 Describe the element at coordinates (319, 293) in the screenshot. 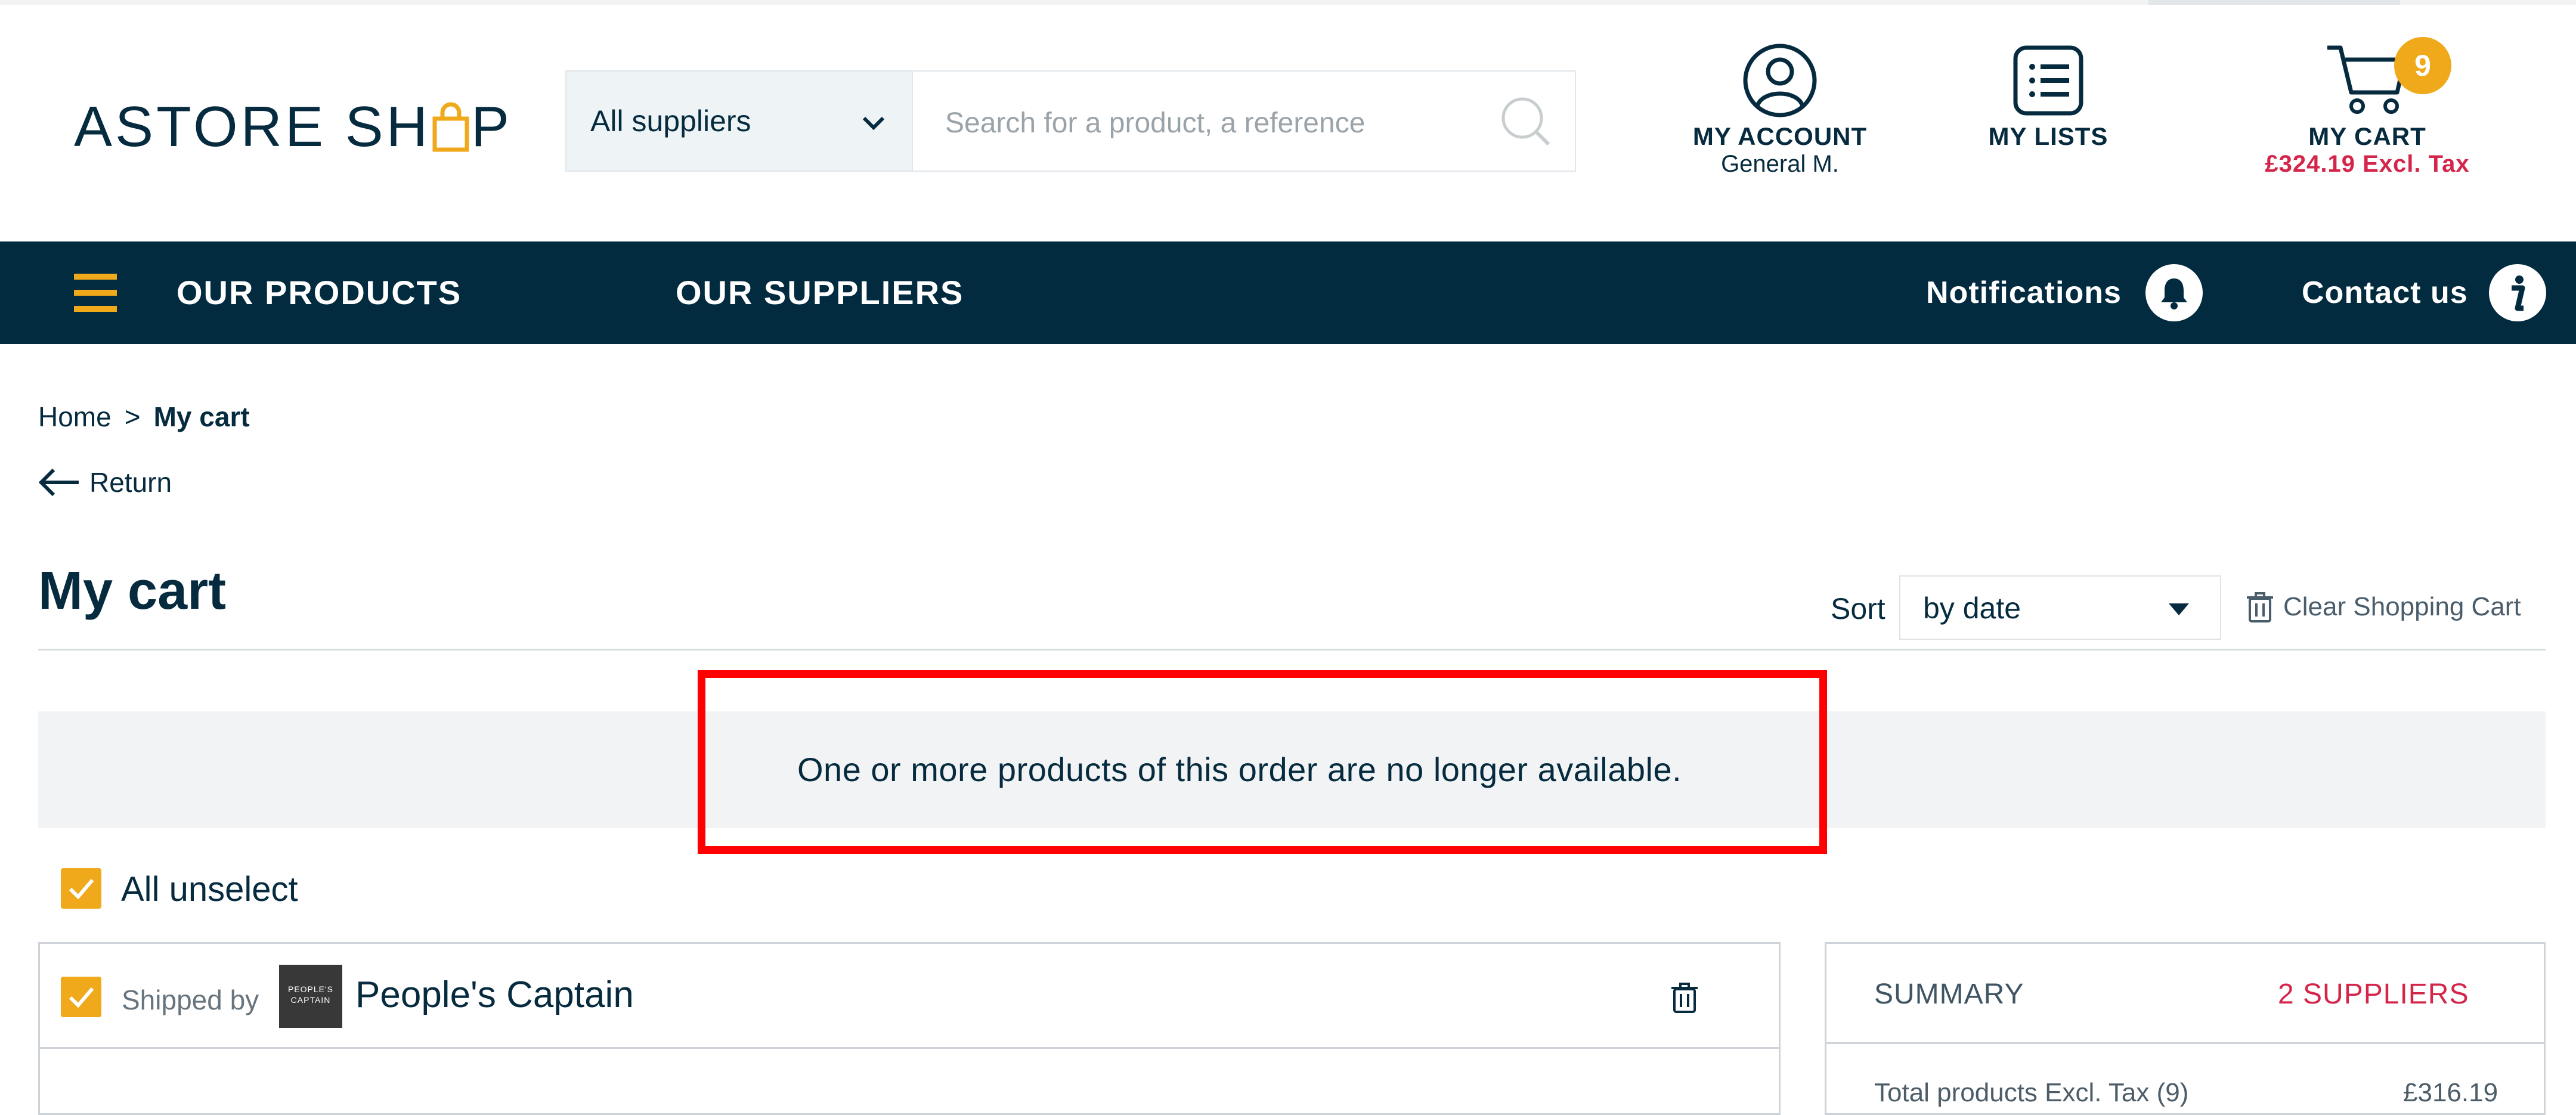

I see `nav-our-products: OUR PRODUCTS` at that location.